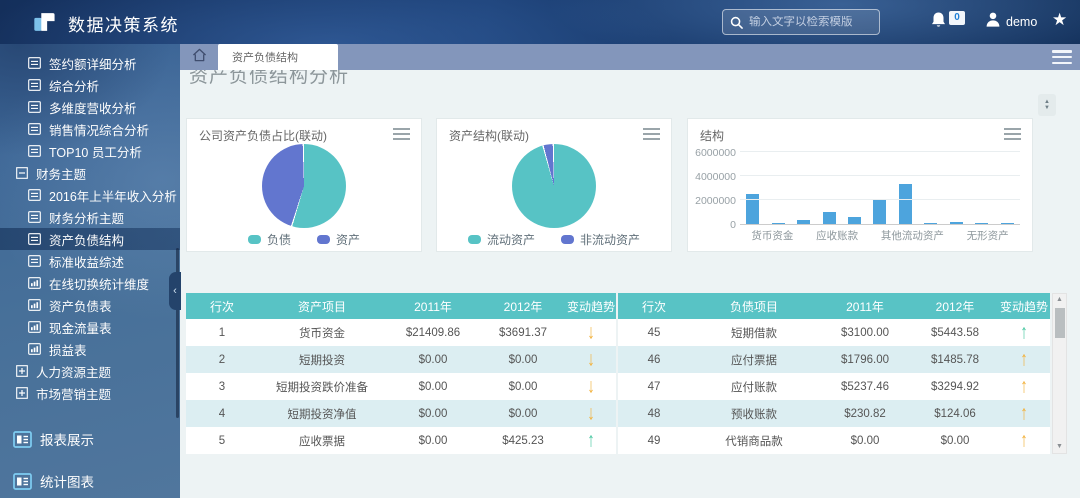 The width and height of the screenshot is (1080, 498). What do you see at coordinates (90, 63) in the screenshot?
I see `sidebar-item-0: 签约额详细分析` at bounding box center [90, 63].